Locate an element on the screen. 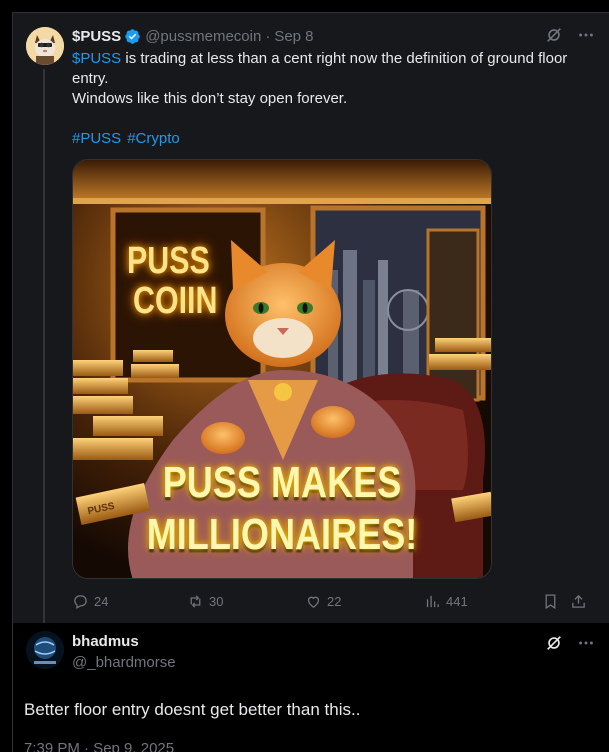 The image size is (609, 752). bookmark-icon is located at coordinates (550, 602).